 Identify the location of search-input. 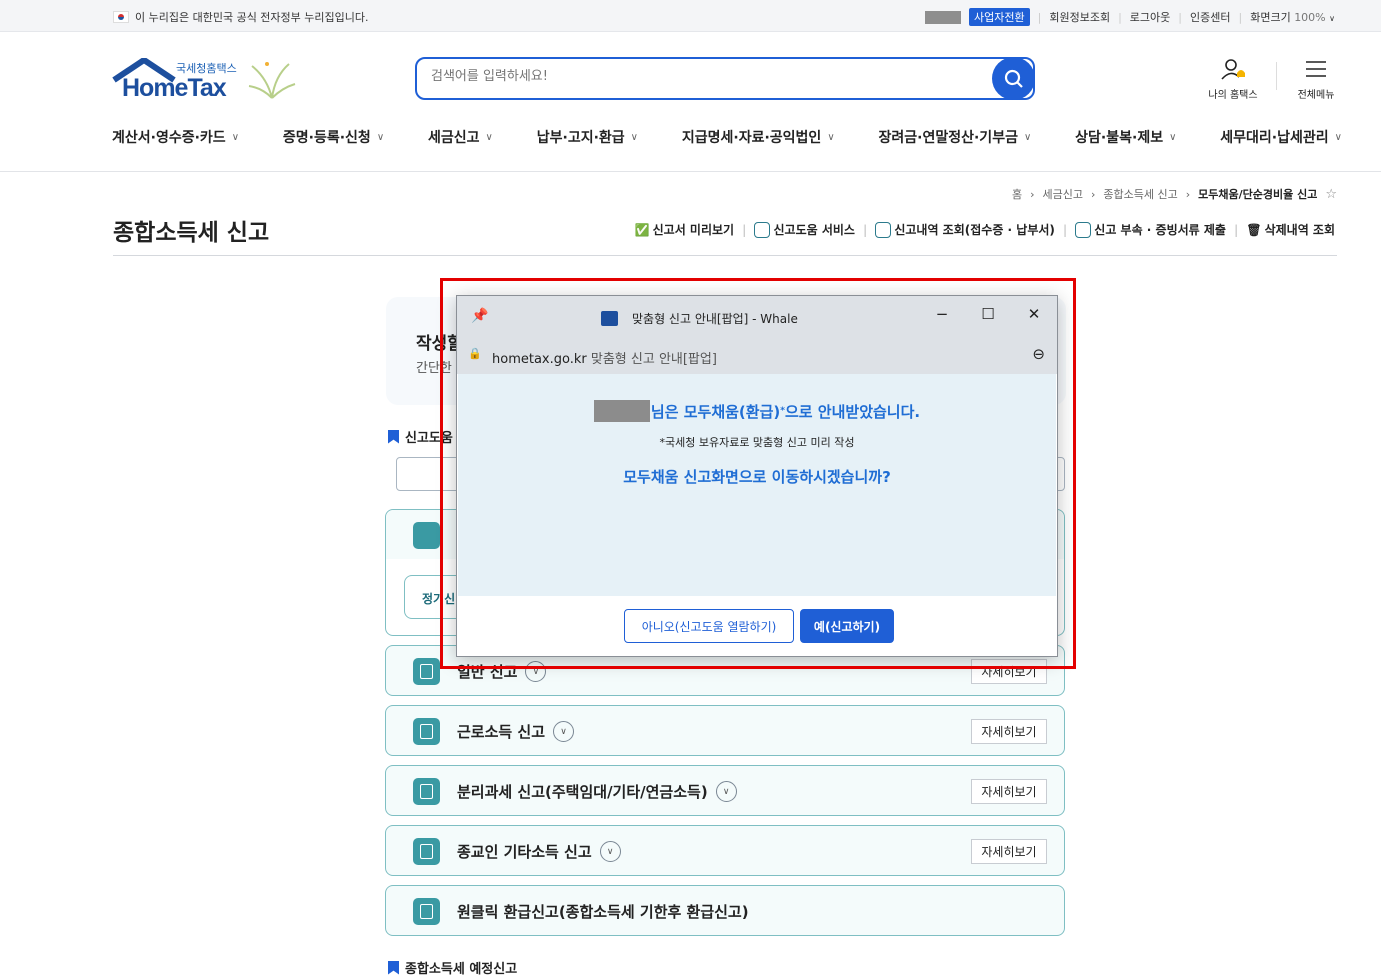
(691, 76).